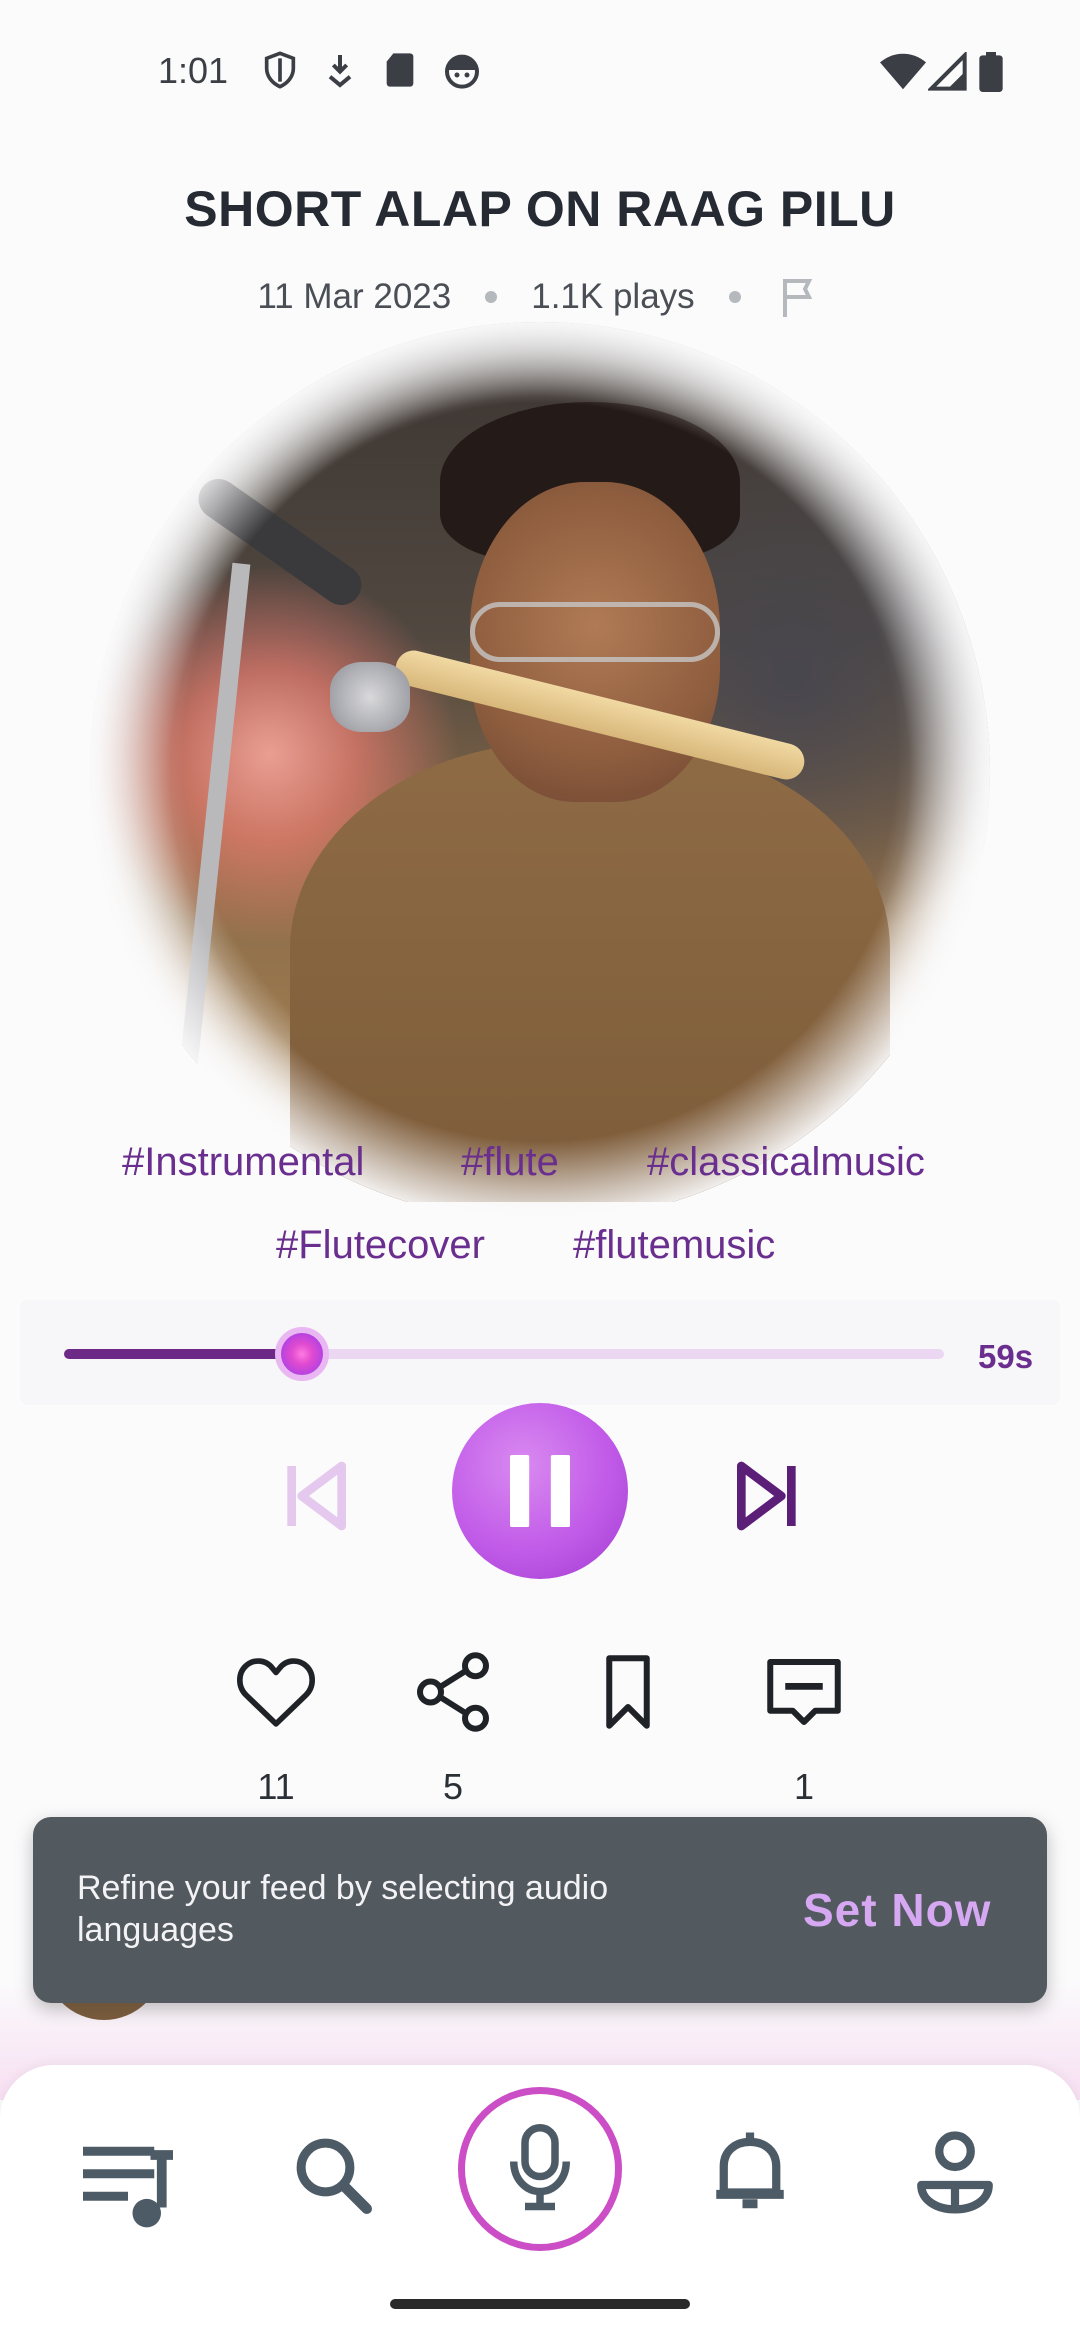 The image size is (1080, 2340). Describe the element at coordinates (333, 2175) in the screenshot. I see `search-icon` at that location.